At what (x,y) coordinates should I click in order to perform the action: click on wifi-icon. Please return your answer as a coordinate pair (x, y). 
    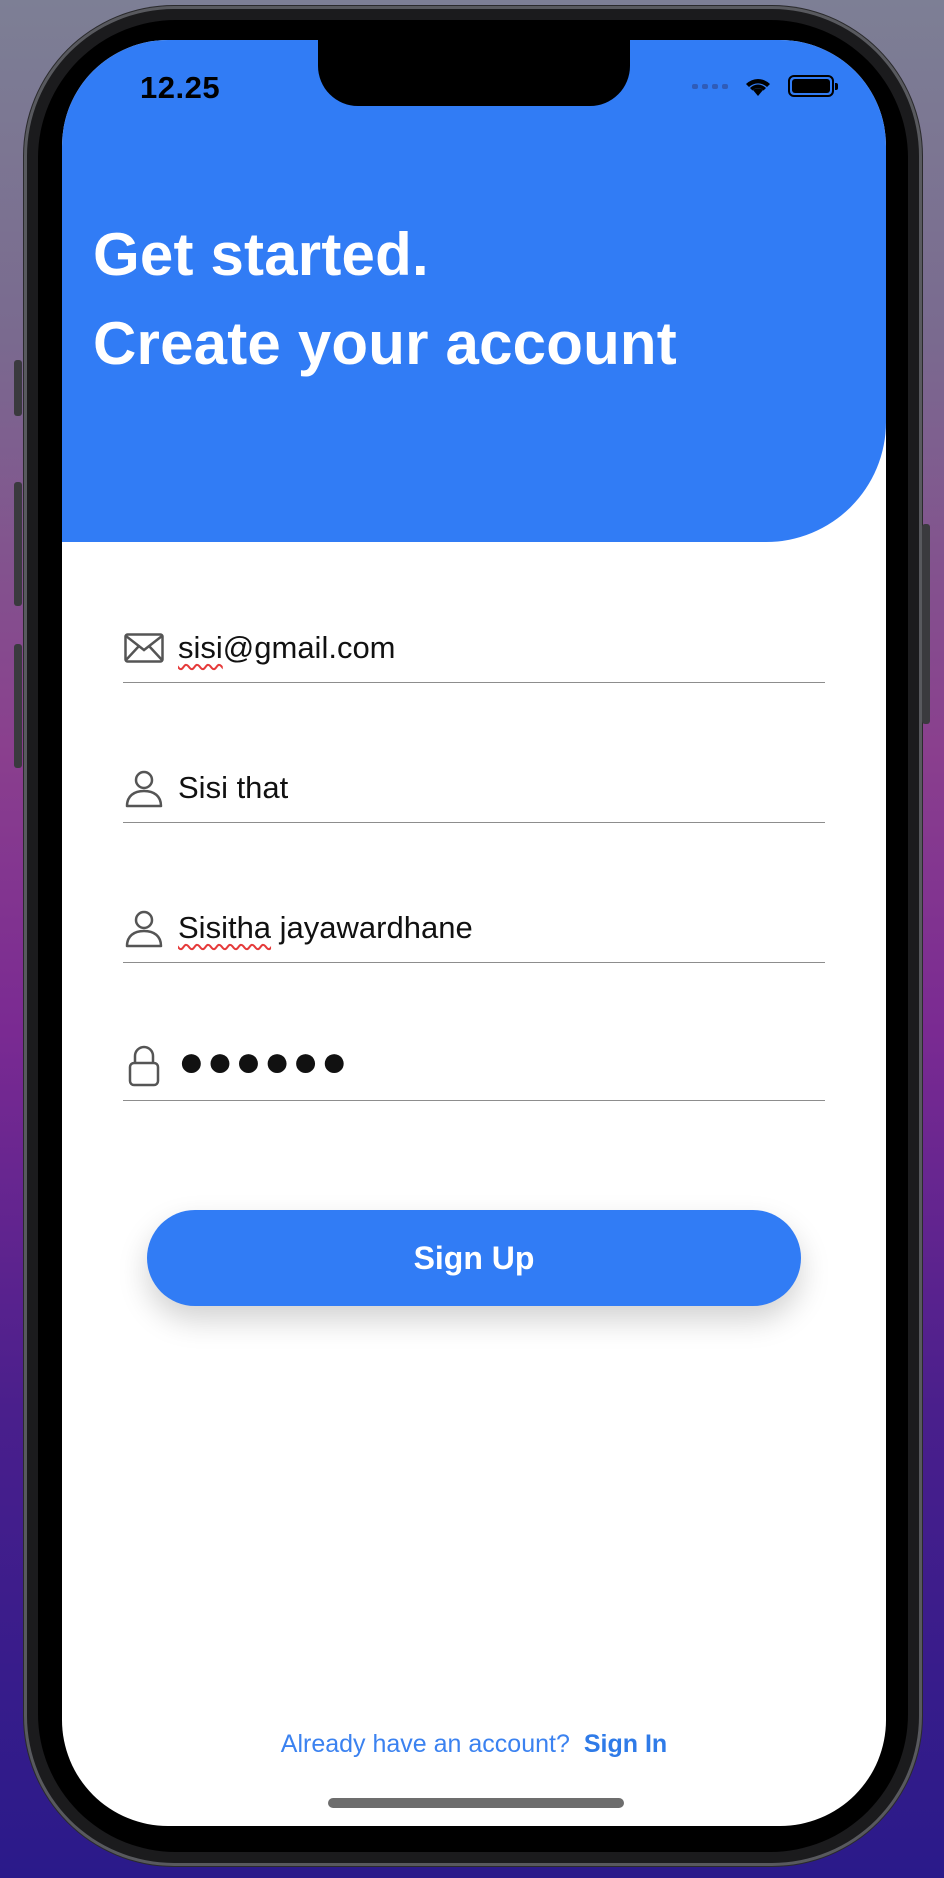
    Looking at the image, I should click on (758, 87).